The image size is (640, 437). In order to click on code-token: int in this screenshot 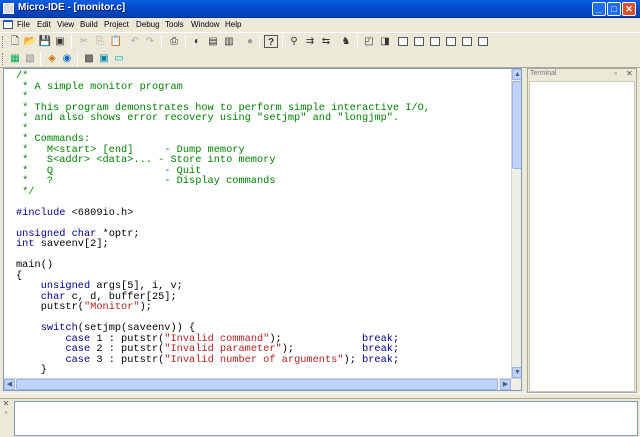, I will do `click(25, 244)`.